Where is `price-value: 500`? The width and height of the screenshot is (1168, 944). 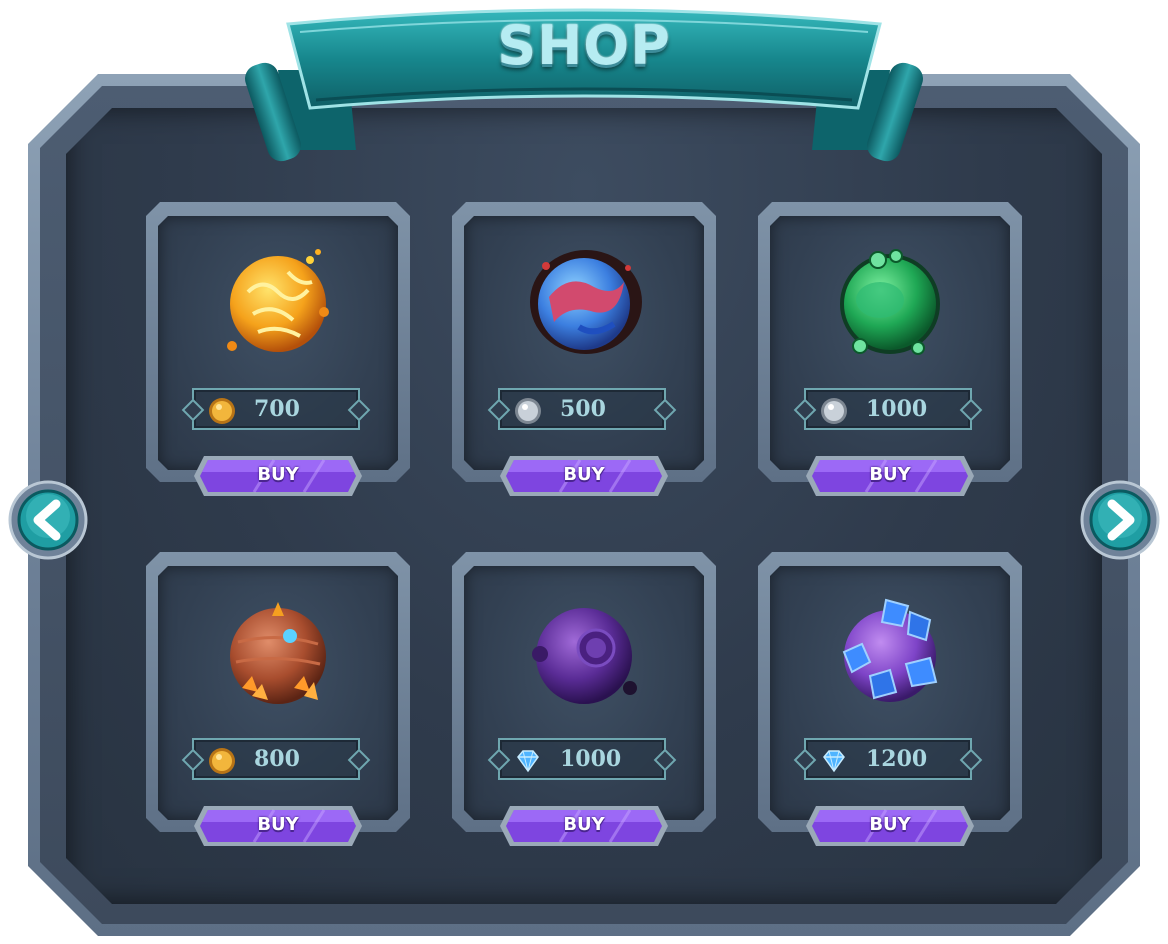
price-value: 500 is located at coordinates (583, 409).